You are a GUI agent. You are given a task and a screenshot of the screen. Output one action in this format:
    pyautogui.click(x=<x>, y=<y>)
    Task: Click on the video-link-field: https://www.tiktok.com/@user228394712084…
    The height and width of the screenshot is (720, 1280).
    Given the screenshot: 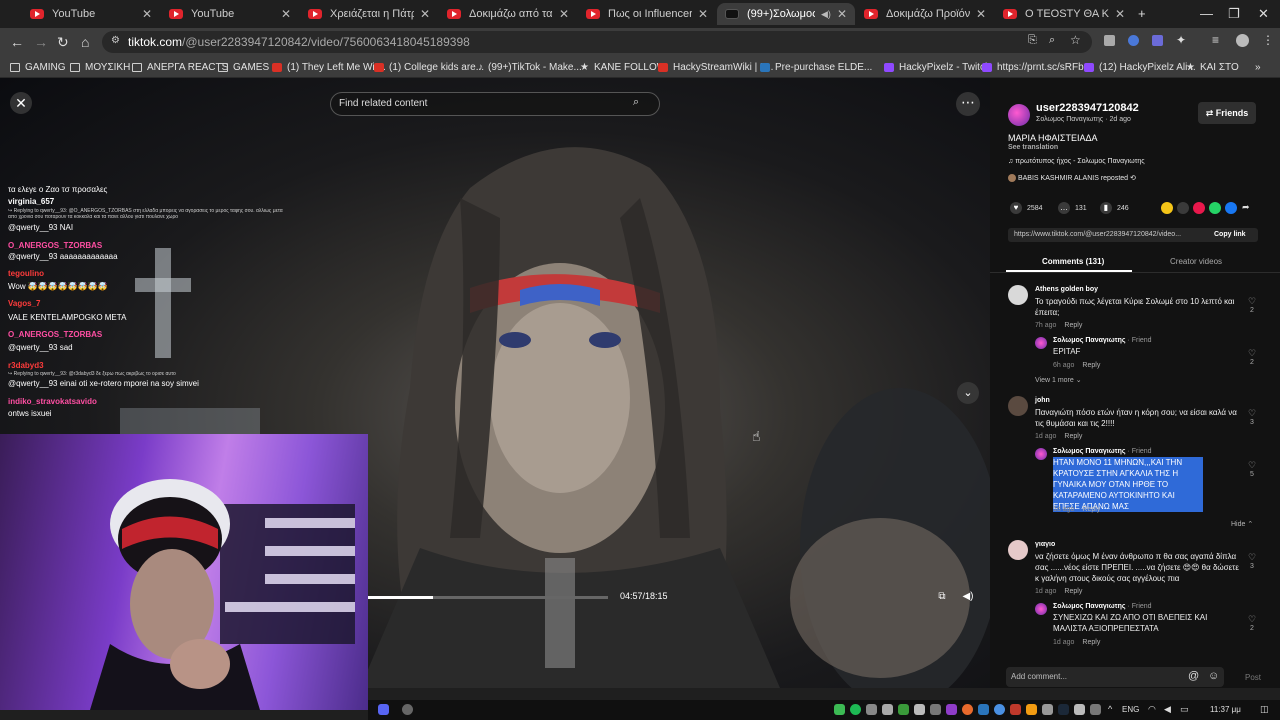 What is the action you would take?
    pyautogui.click(x=1133, y=235)
    